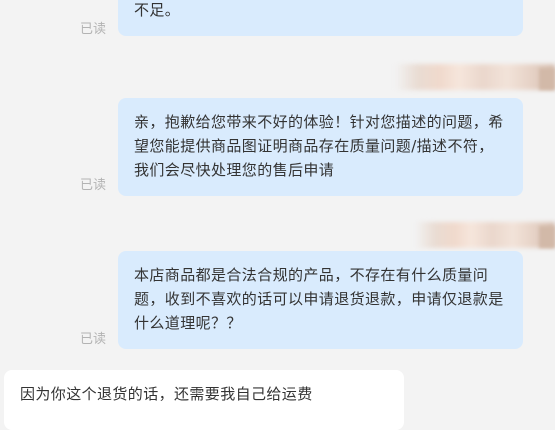 The height and width of the screenshot is (430, 555). What do you see at coordinates (166, 394) in the screenshot?
I see `message-text: 因为你这个退货的话，还需要我自己给运费` at bounding box center [166, 394].